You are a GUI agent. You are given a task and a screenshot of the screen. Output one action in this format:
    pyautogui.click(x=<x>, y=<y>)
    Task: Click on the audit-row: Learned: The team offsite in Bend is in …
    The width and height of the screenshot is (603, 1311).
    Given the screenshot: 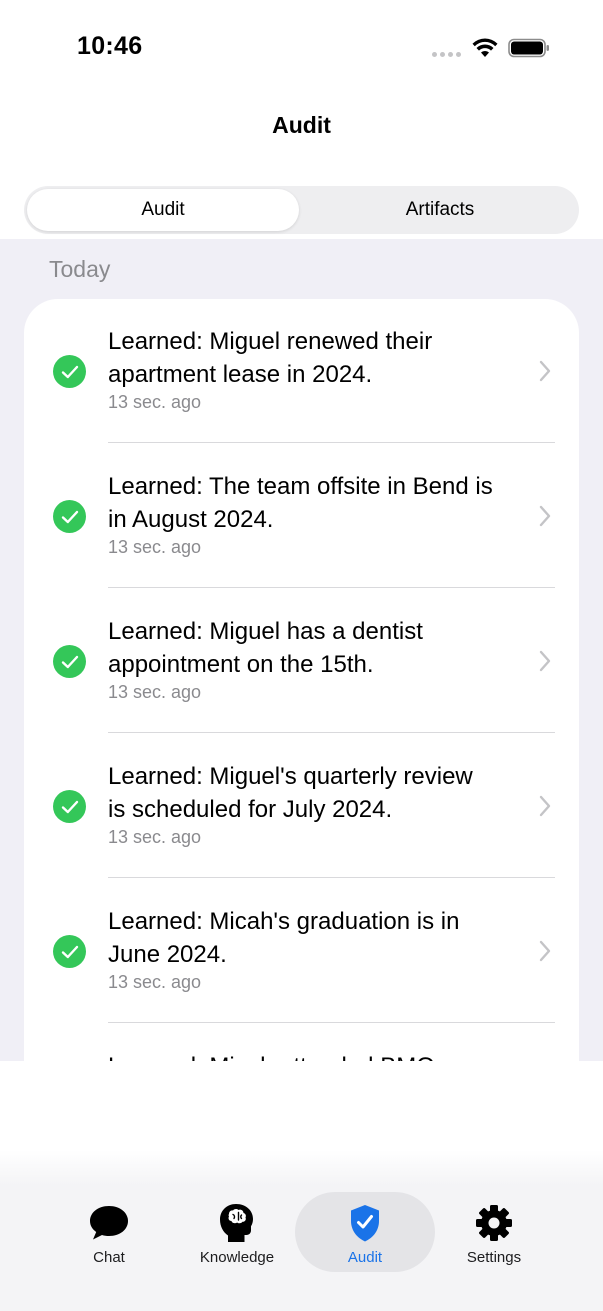 What is the action you would take?
    pyautogui.click(x=301, y=516)
    